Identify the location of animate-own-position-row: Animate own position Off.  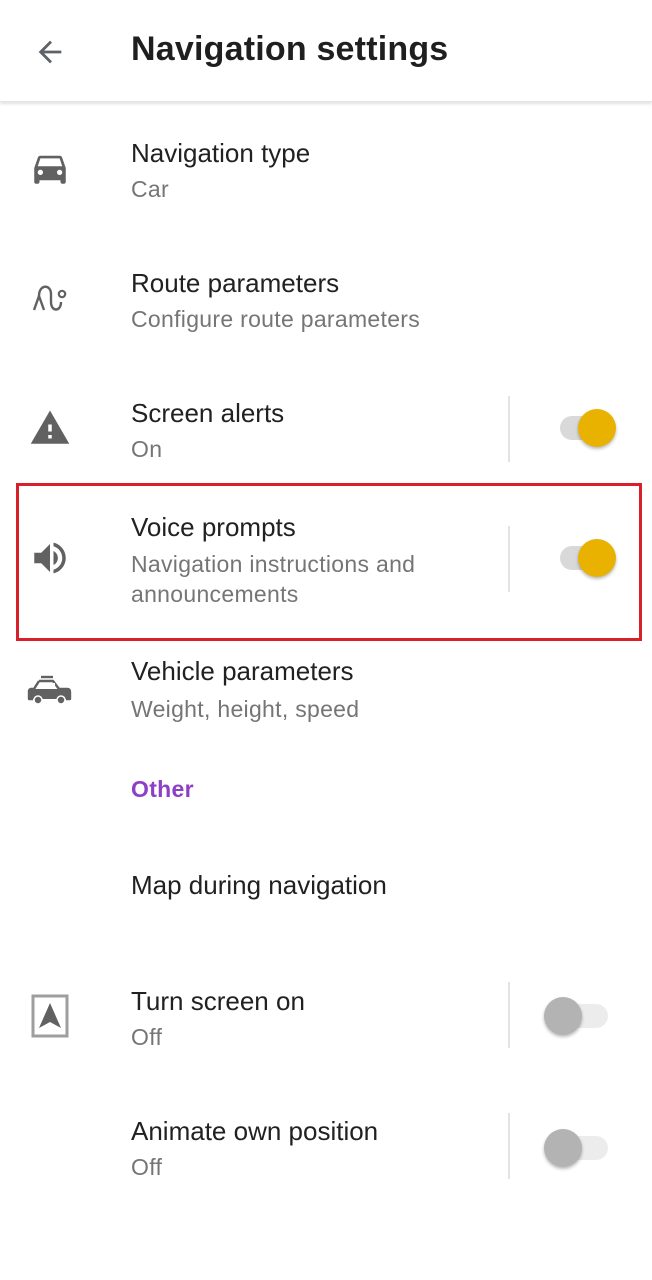
(326, 1145).